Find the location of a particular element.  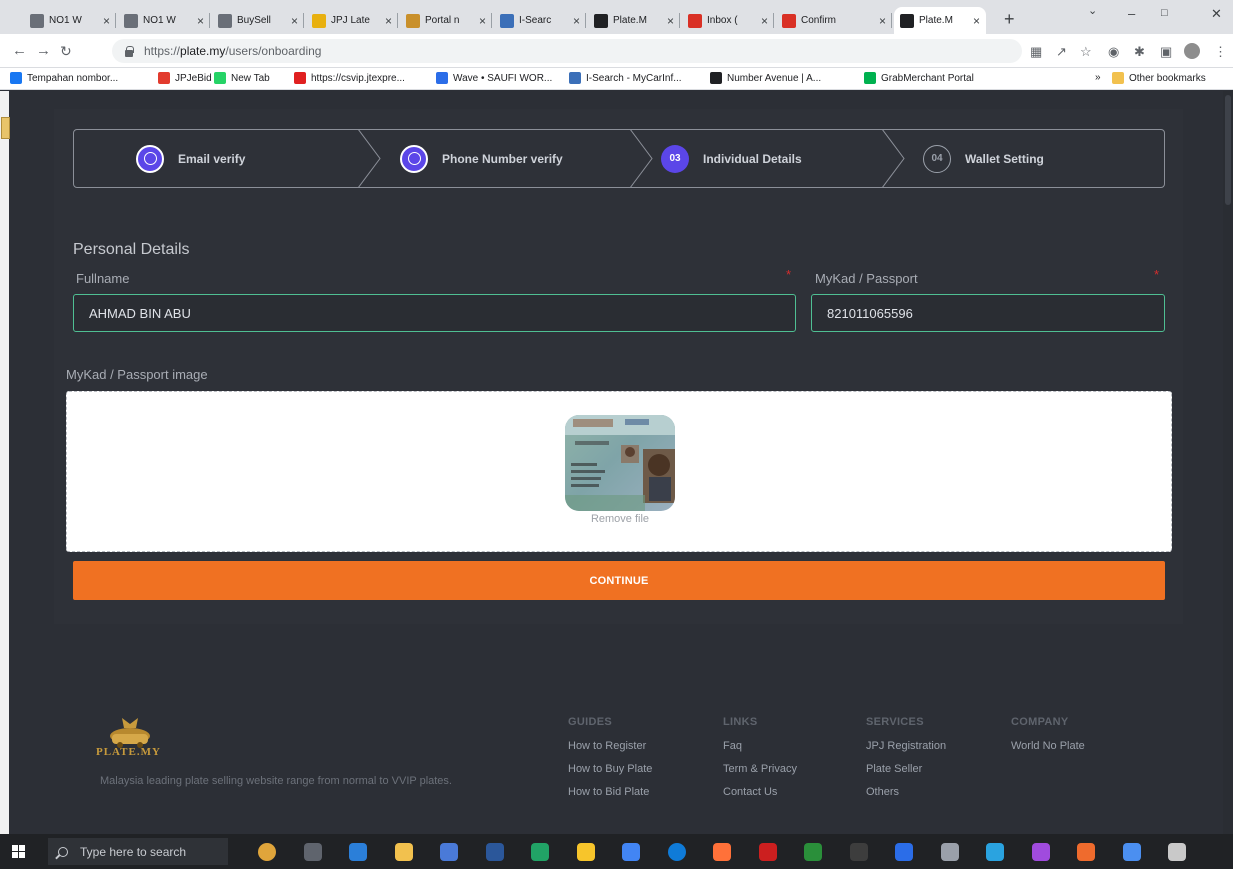

footer-link: World No Plate is located at coordinates (1048, 751).